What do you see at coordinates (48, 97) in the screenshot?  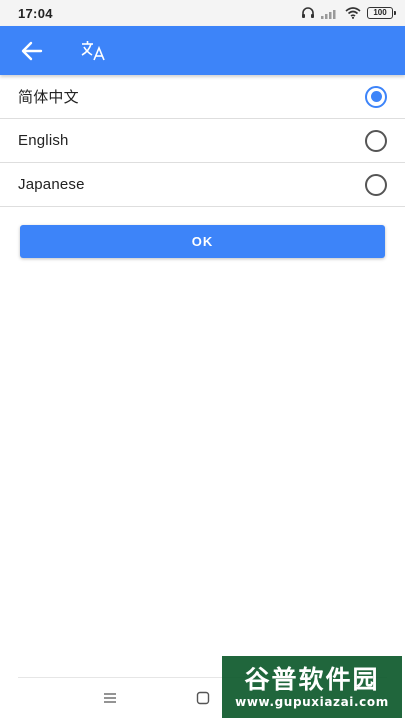 I see `language-label: 简体中文` at bounding box center [48, 97].